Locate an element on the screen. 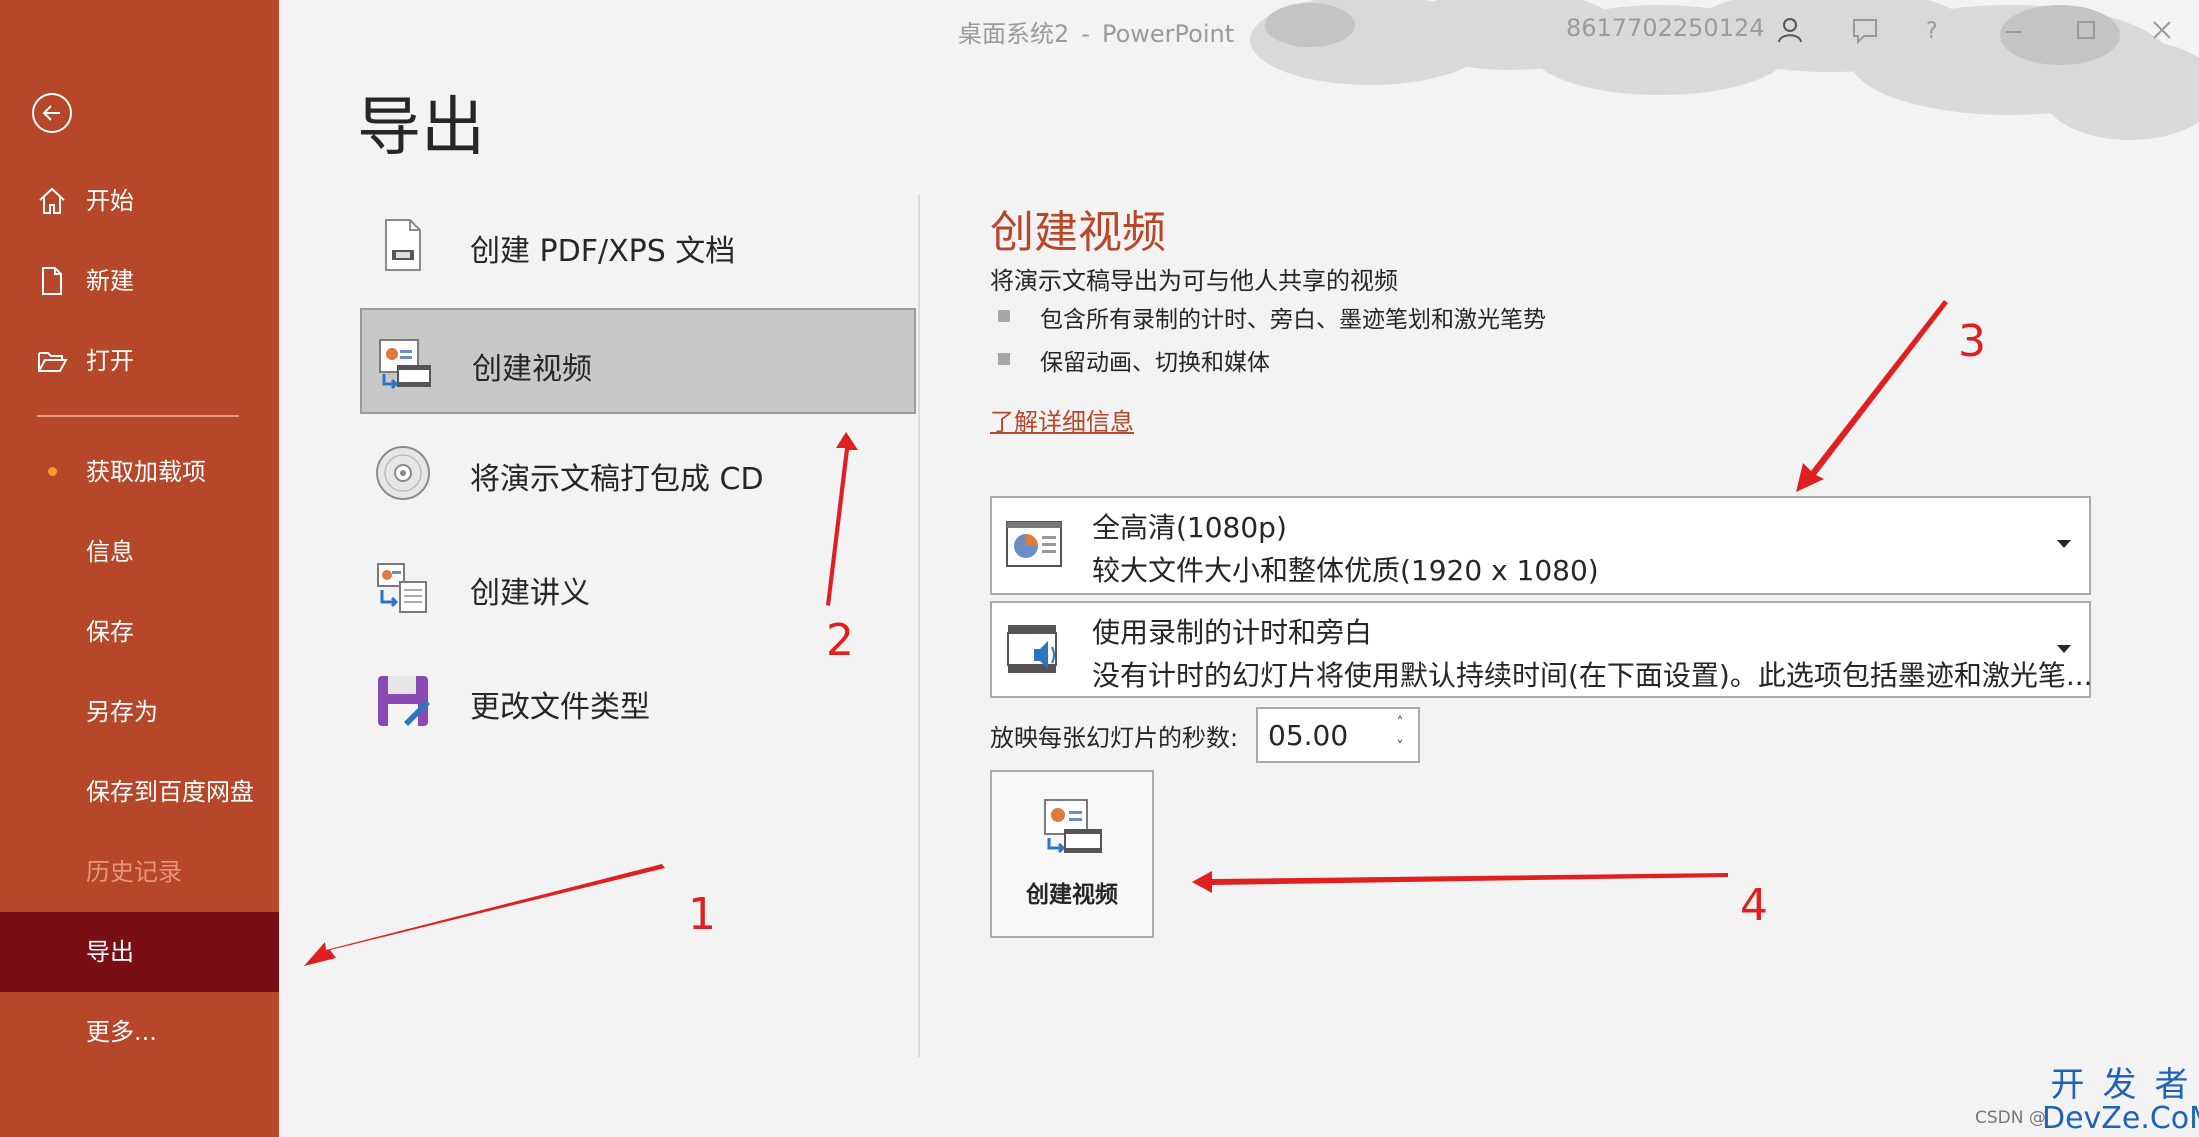  section-title: 创建视频 is located at coordinates (1078, 232).